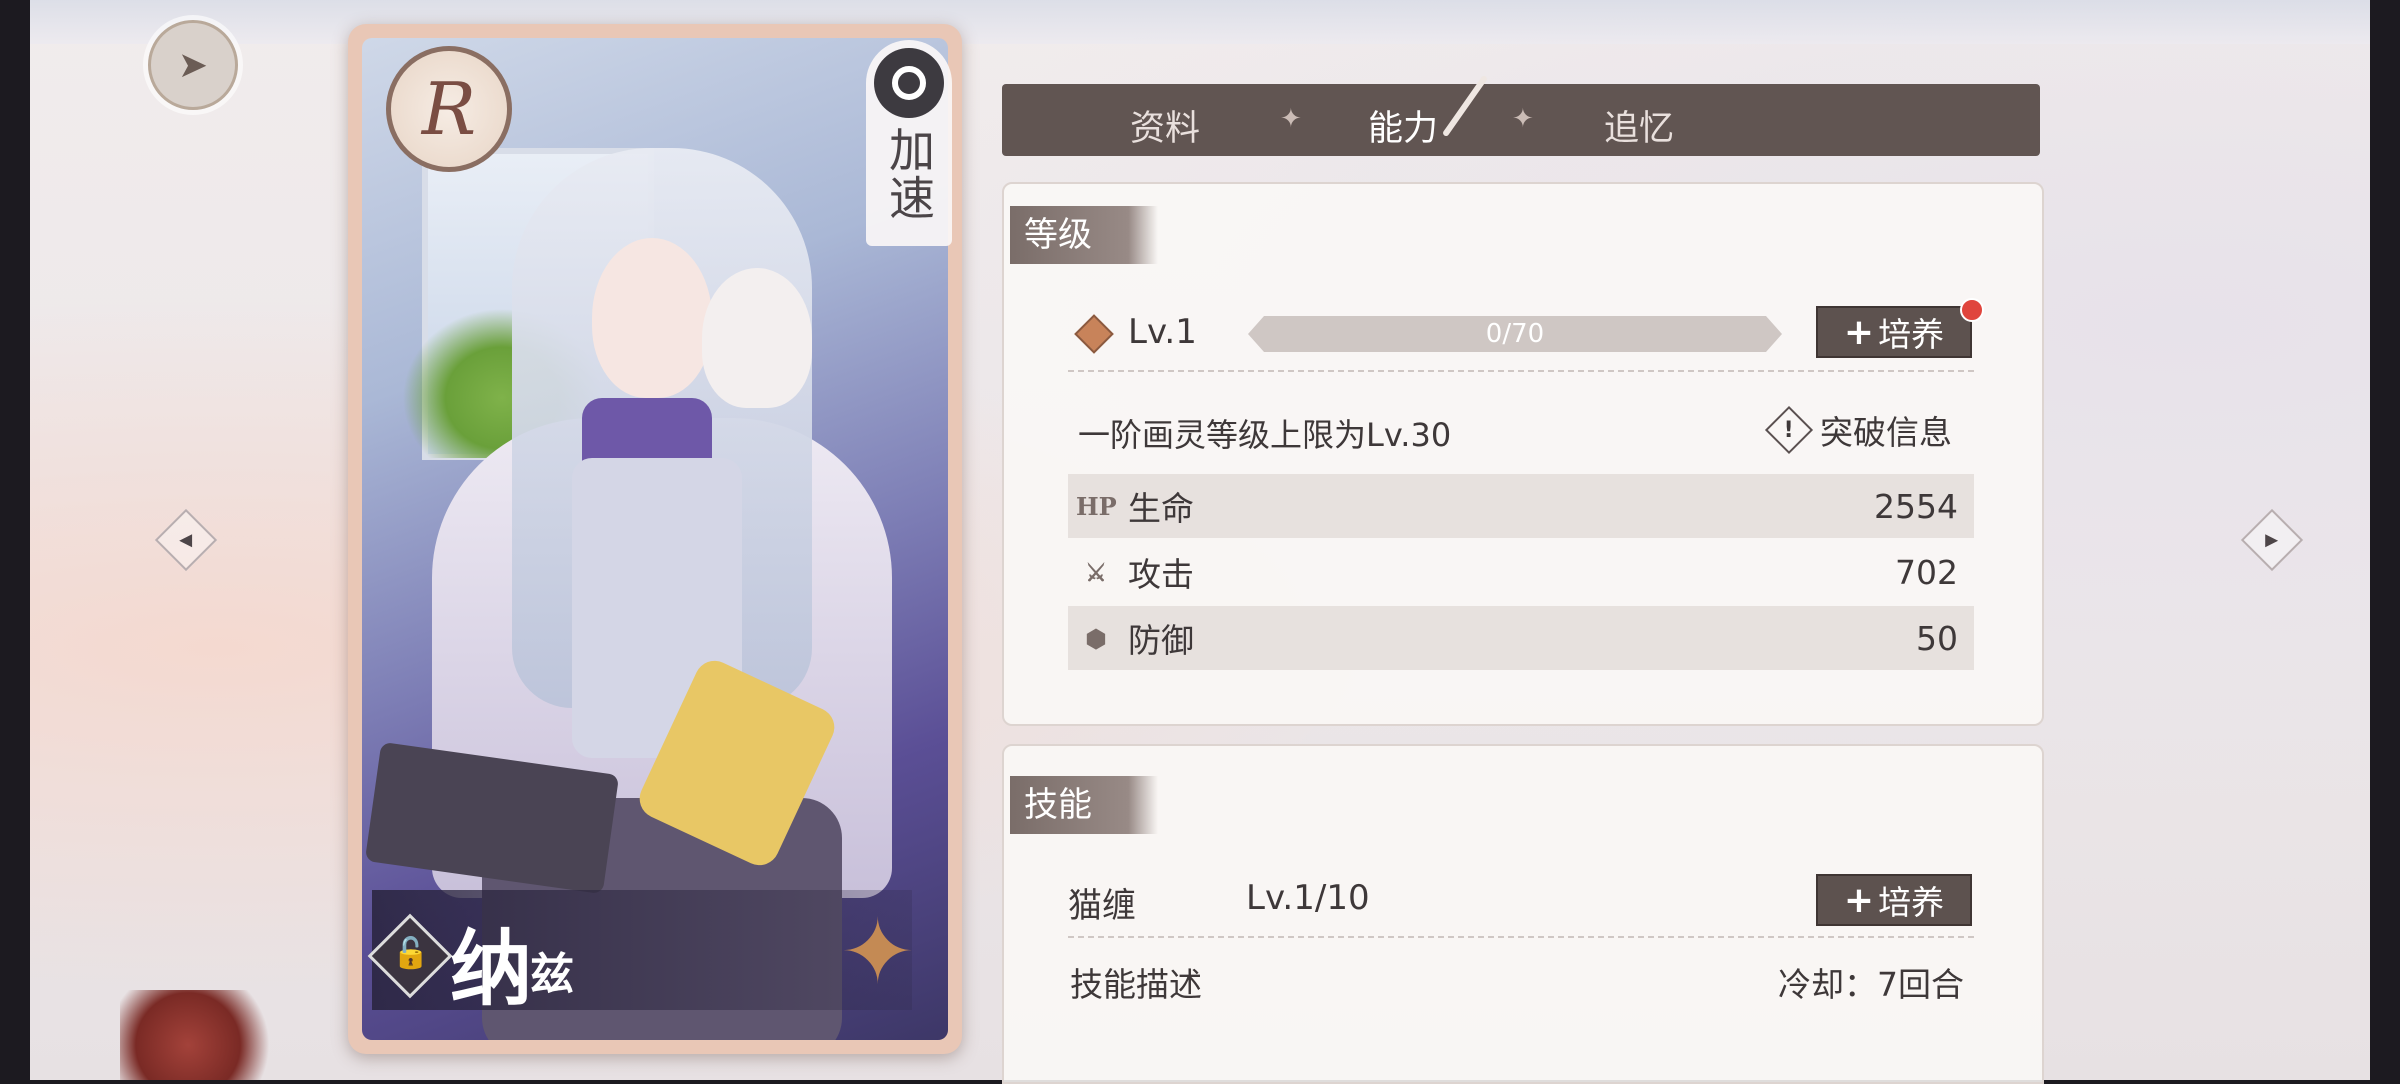  What do you see at coordinates (205, 1035) in the screenshot?
I see `rose-decoration` at bounding box center [205, 1035].